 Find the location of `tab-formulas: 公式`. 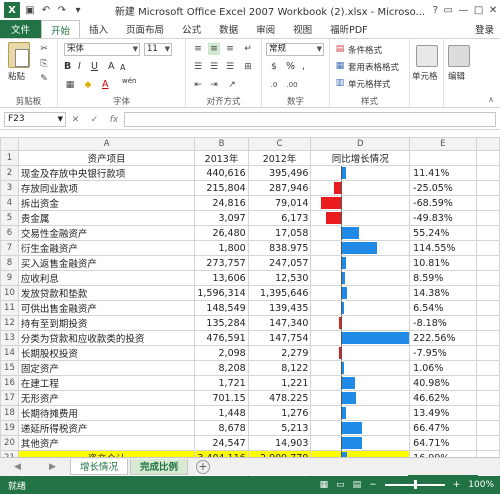

tab-formulas: 公式 is located at coordinates (191, 29).